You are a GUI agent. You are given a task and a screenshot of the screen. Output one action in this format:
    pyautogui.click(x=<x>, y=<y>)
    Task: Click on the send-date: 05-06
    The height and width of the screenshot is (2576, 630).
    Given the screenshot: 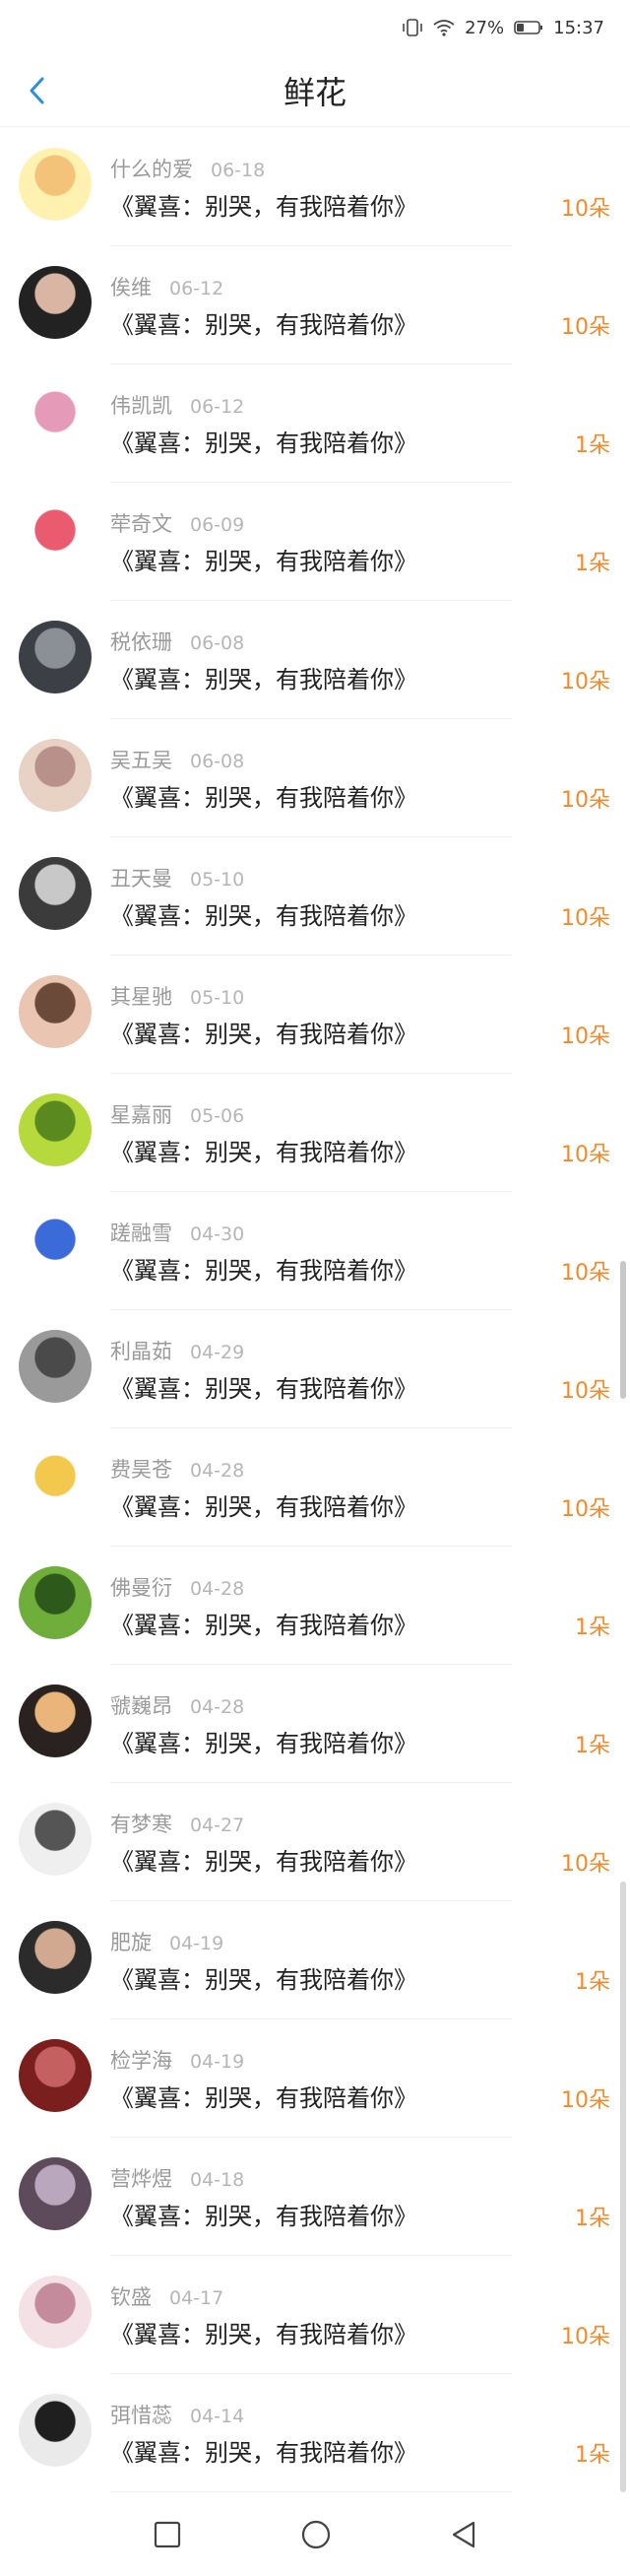 What is the action you would take?
    pyautogui.click(x=217, y=1116)
    